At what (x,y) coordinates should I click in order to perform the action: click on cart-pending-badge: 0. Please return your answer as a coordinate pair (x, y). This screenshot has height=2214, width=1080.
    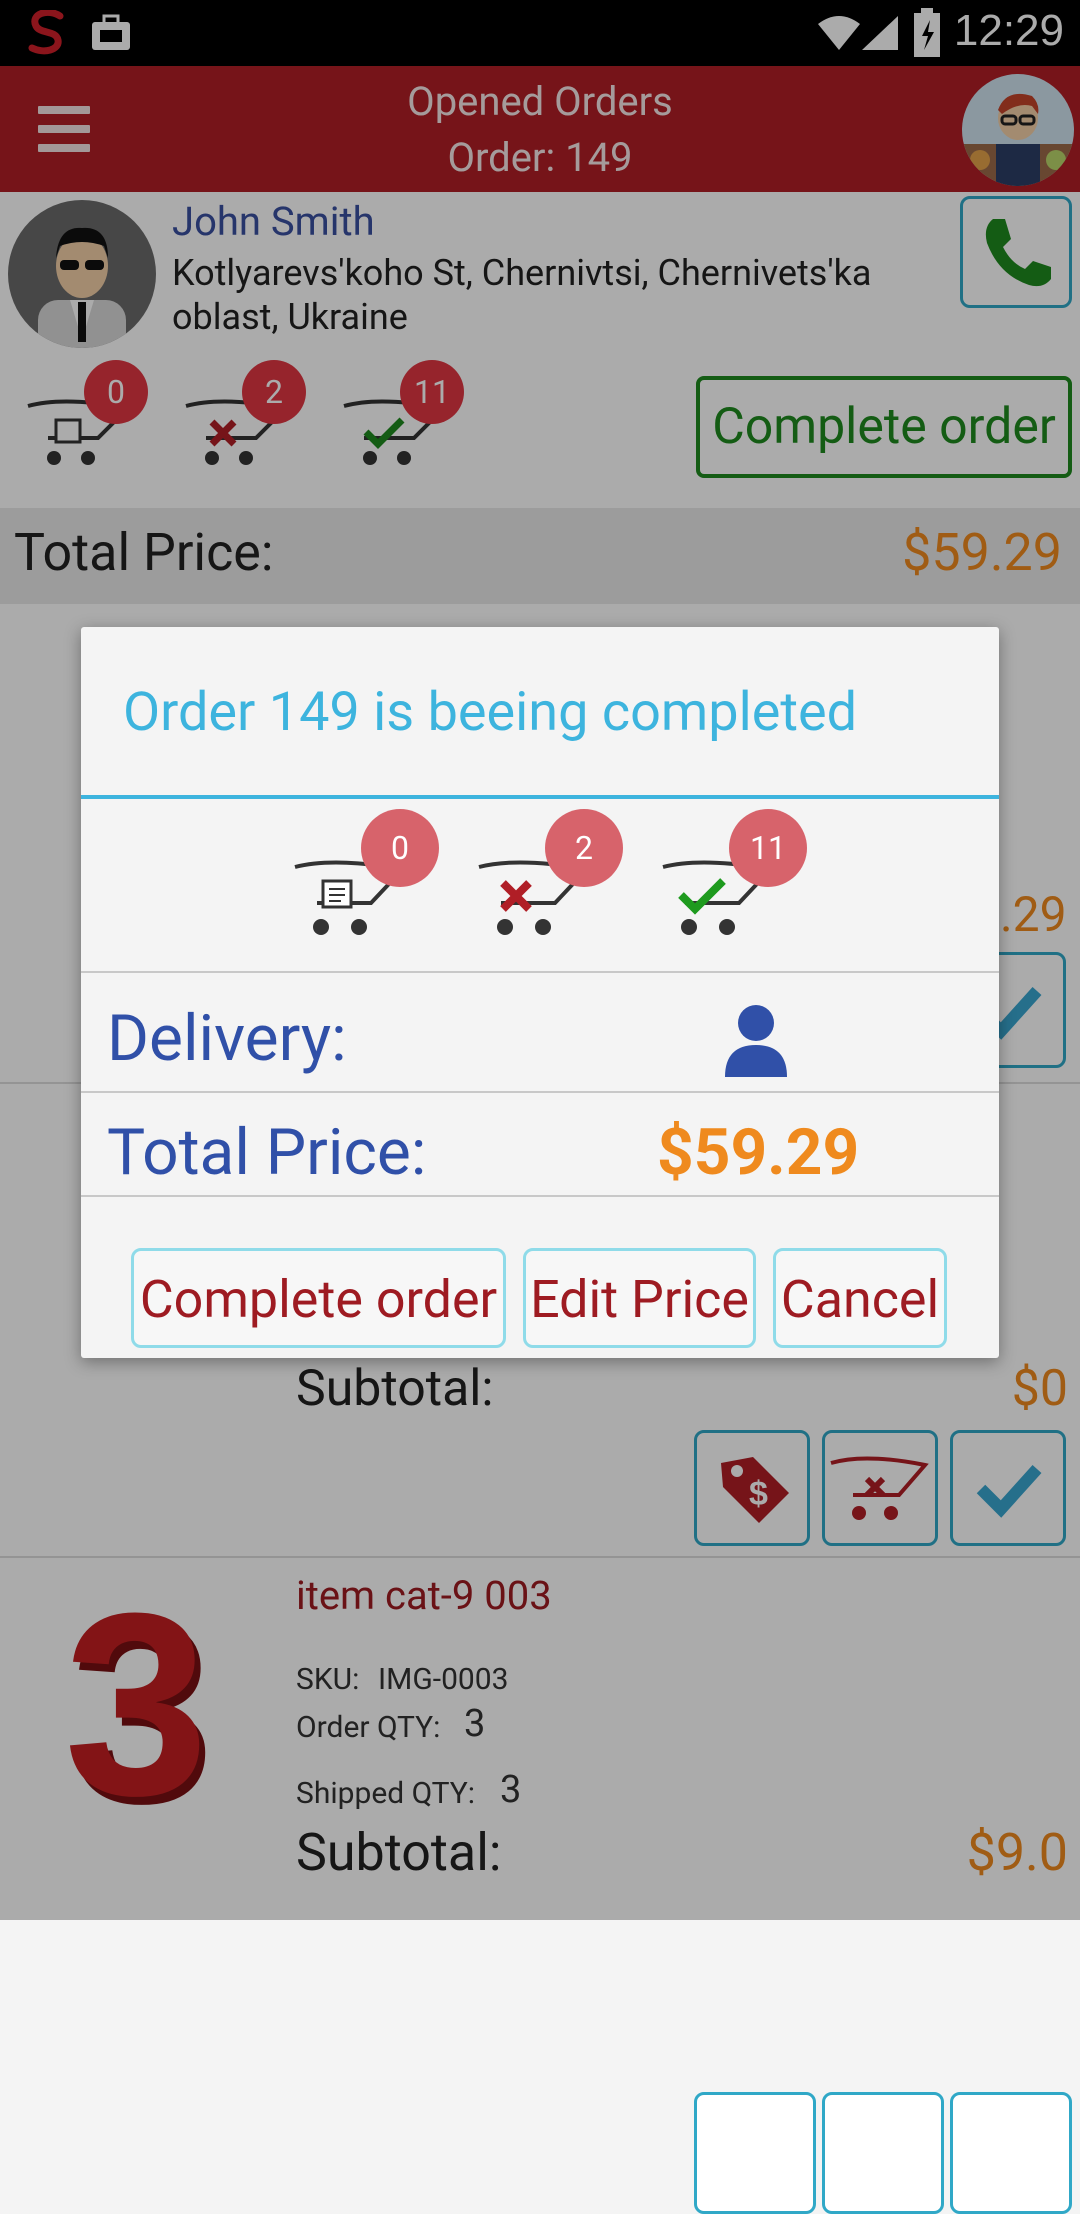
    Looking at the image, I should click on (400, 848).